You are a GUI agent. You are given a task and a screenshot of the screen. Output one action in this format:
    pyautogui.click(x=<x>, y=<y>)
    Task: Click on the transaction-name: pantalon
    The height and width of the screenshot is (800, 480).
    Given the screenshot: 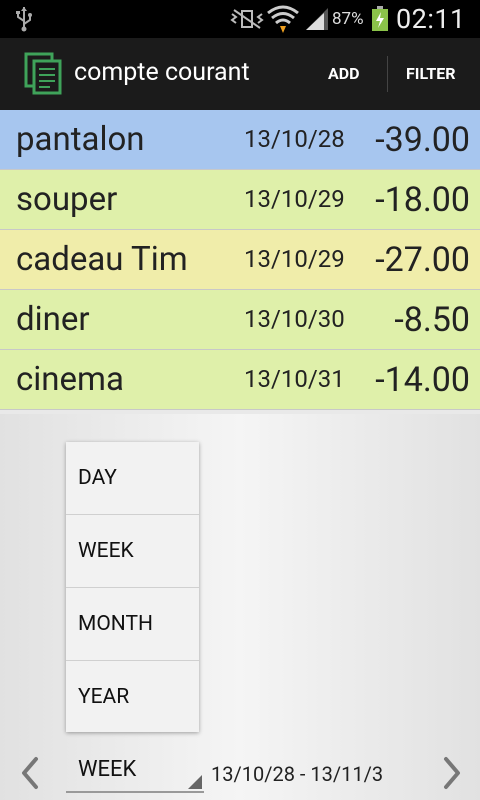 What is the action you would take?
    pyautogui.click(x=80, y=139)
    